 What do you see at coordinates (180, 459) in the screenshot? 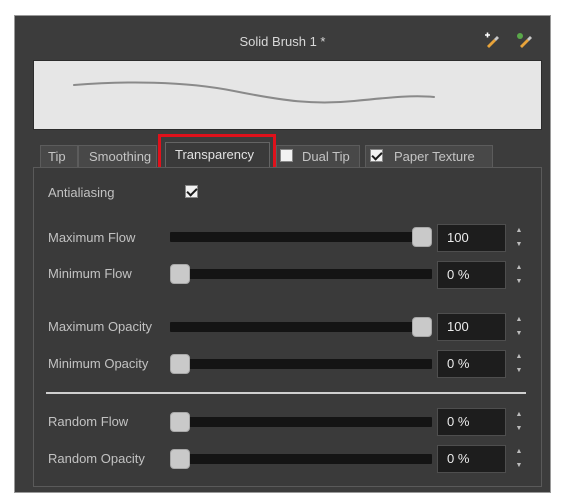
I see `random-opacity-slider-thumb` at bounding box center [180, 459].